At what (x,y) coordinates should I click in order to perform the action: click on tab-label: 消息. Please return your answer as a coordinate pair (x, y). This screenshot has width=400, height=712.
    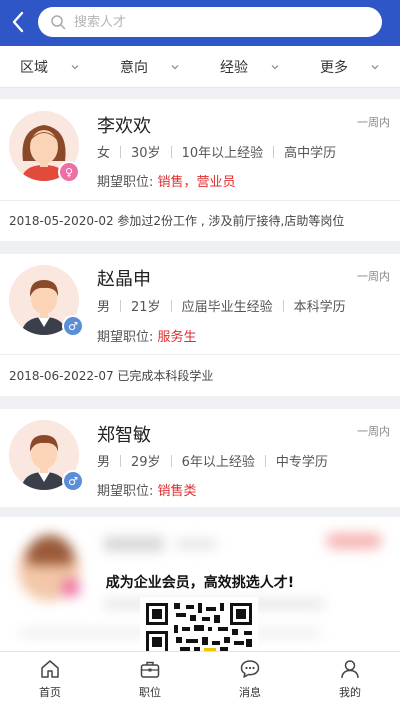
    Looking at the image, I should click on (250, 692).